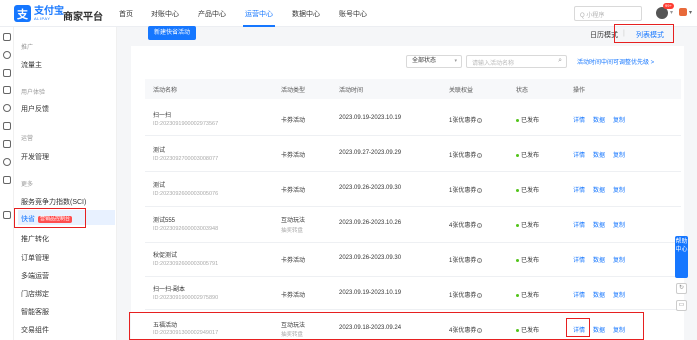 The image size is (697, 340). Describe the element at coordinates (172, 33) in the screenshot. I see `new-activity-button: 新建快省活动` at that location.